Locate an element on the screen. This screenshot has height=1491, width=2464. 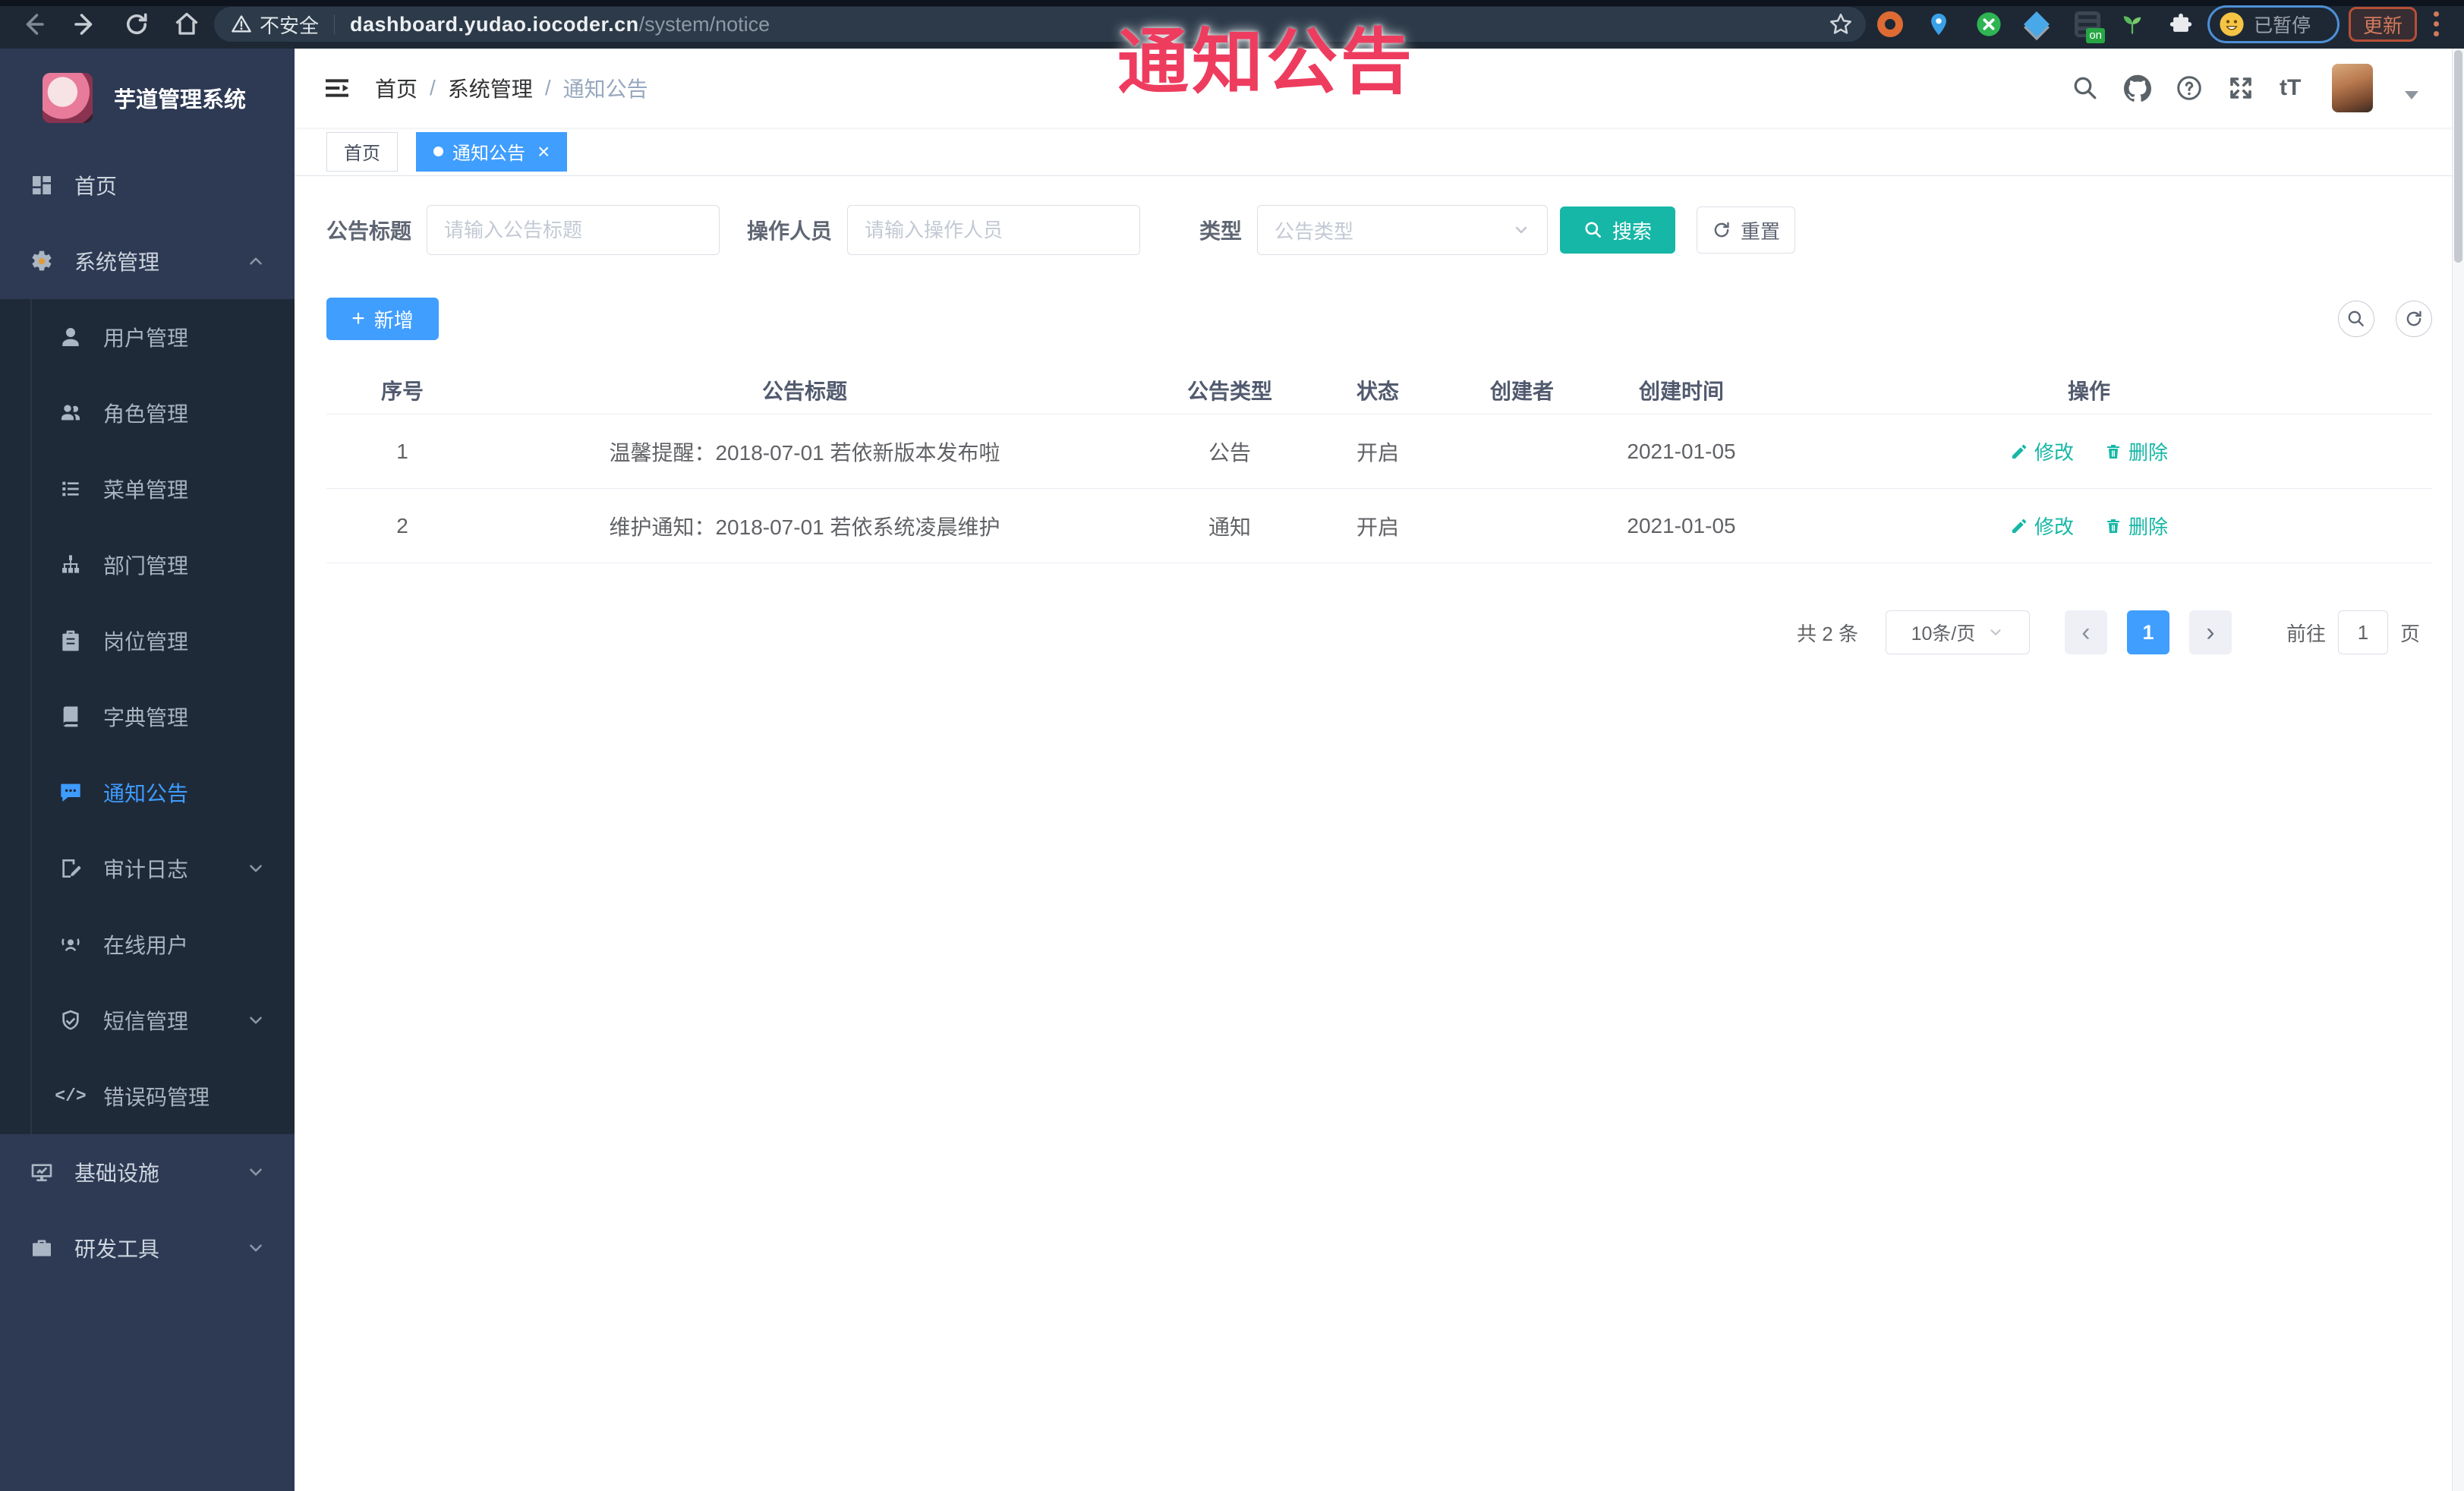
tag-home: 首页 is located at coordinates (362, 151).